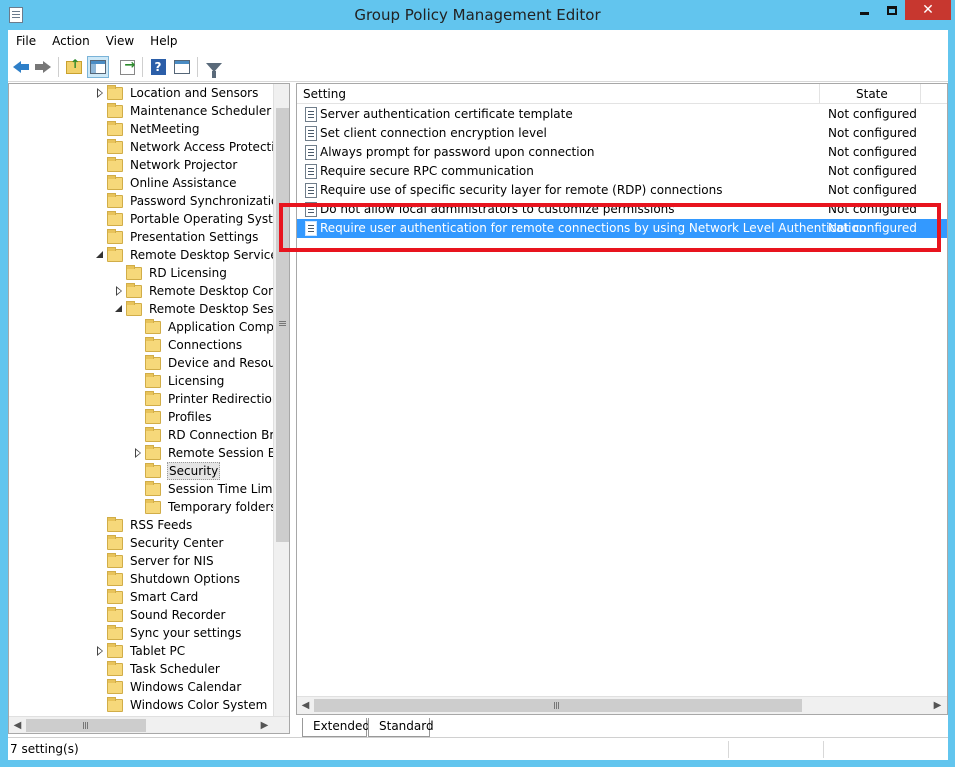 The image size is (955, 767). What do you see at coordinates (158, 67) in the screenshot?
I see `help-button: ?` at bounding box center [158, 67].